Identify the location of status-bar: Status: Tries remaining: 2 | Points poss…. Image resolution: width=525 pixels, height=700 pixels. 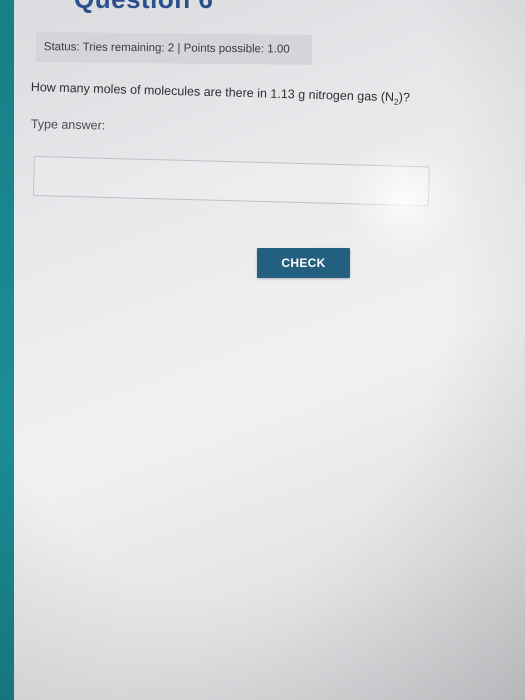
(173, 48).